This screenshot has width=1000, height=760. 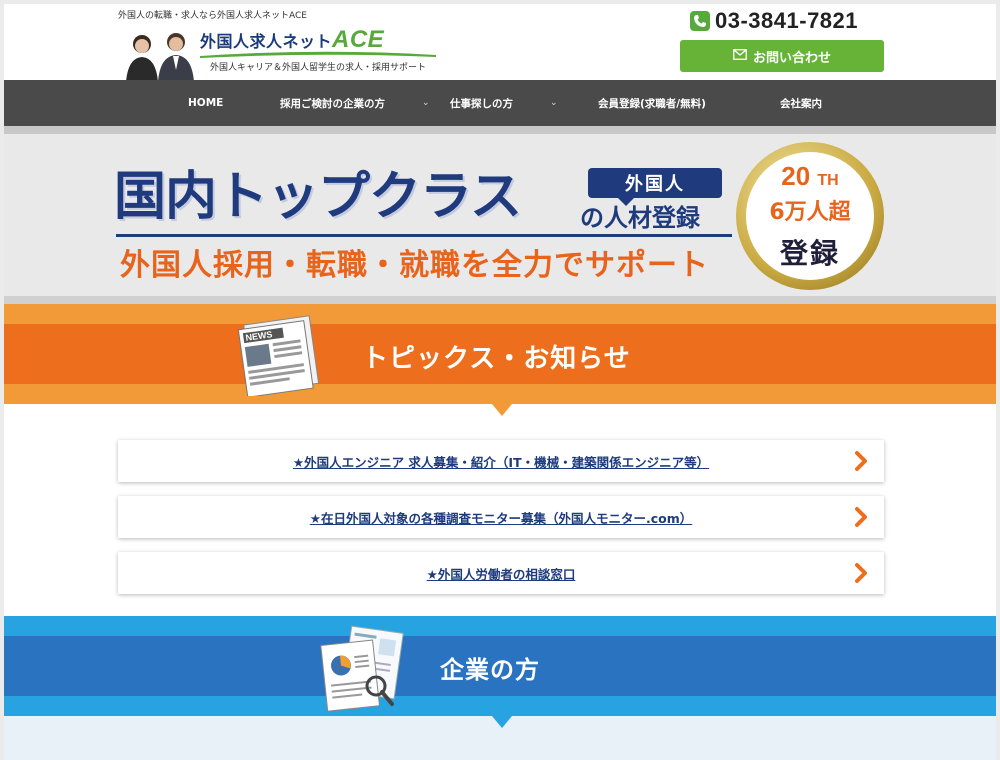 What do you see at coordinates (318, 68) in the screenshot?
I see `logo-subtitle: 外国人キャリア＆外国人留学生の求人・採用サポート` at bounding box center [318, 68].